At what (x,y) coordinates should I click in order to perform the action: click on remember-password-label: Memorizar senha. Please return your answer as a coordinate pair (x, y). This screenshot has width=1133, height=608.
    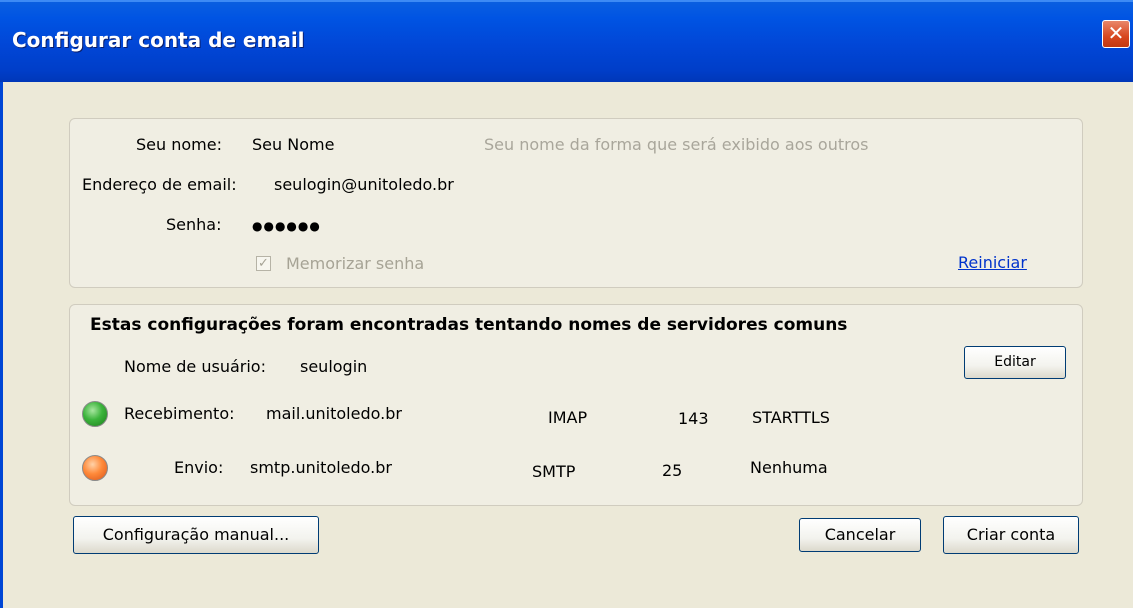
    Looking at the image, I should click on (355, 263).